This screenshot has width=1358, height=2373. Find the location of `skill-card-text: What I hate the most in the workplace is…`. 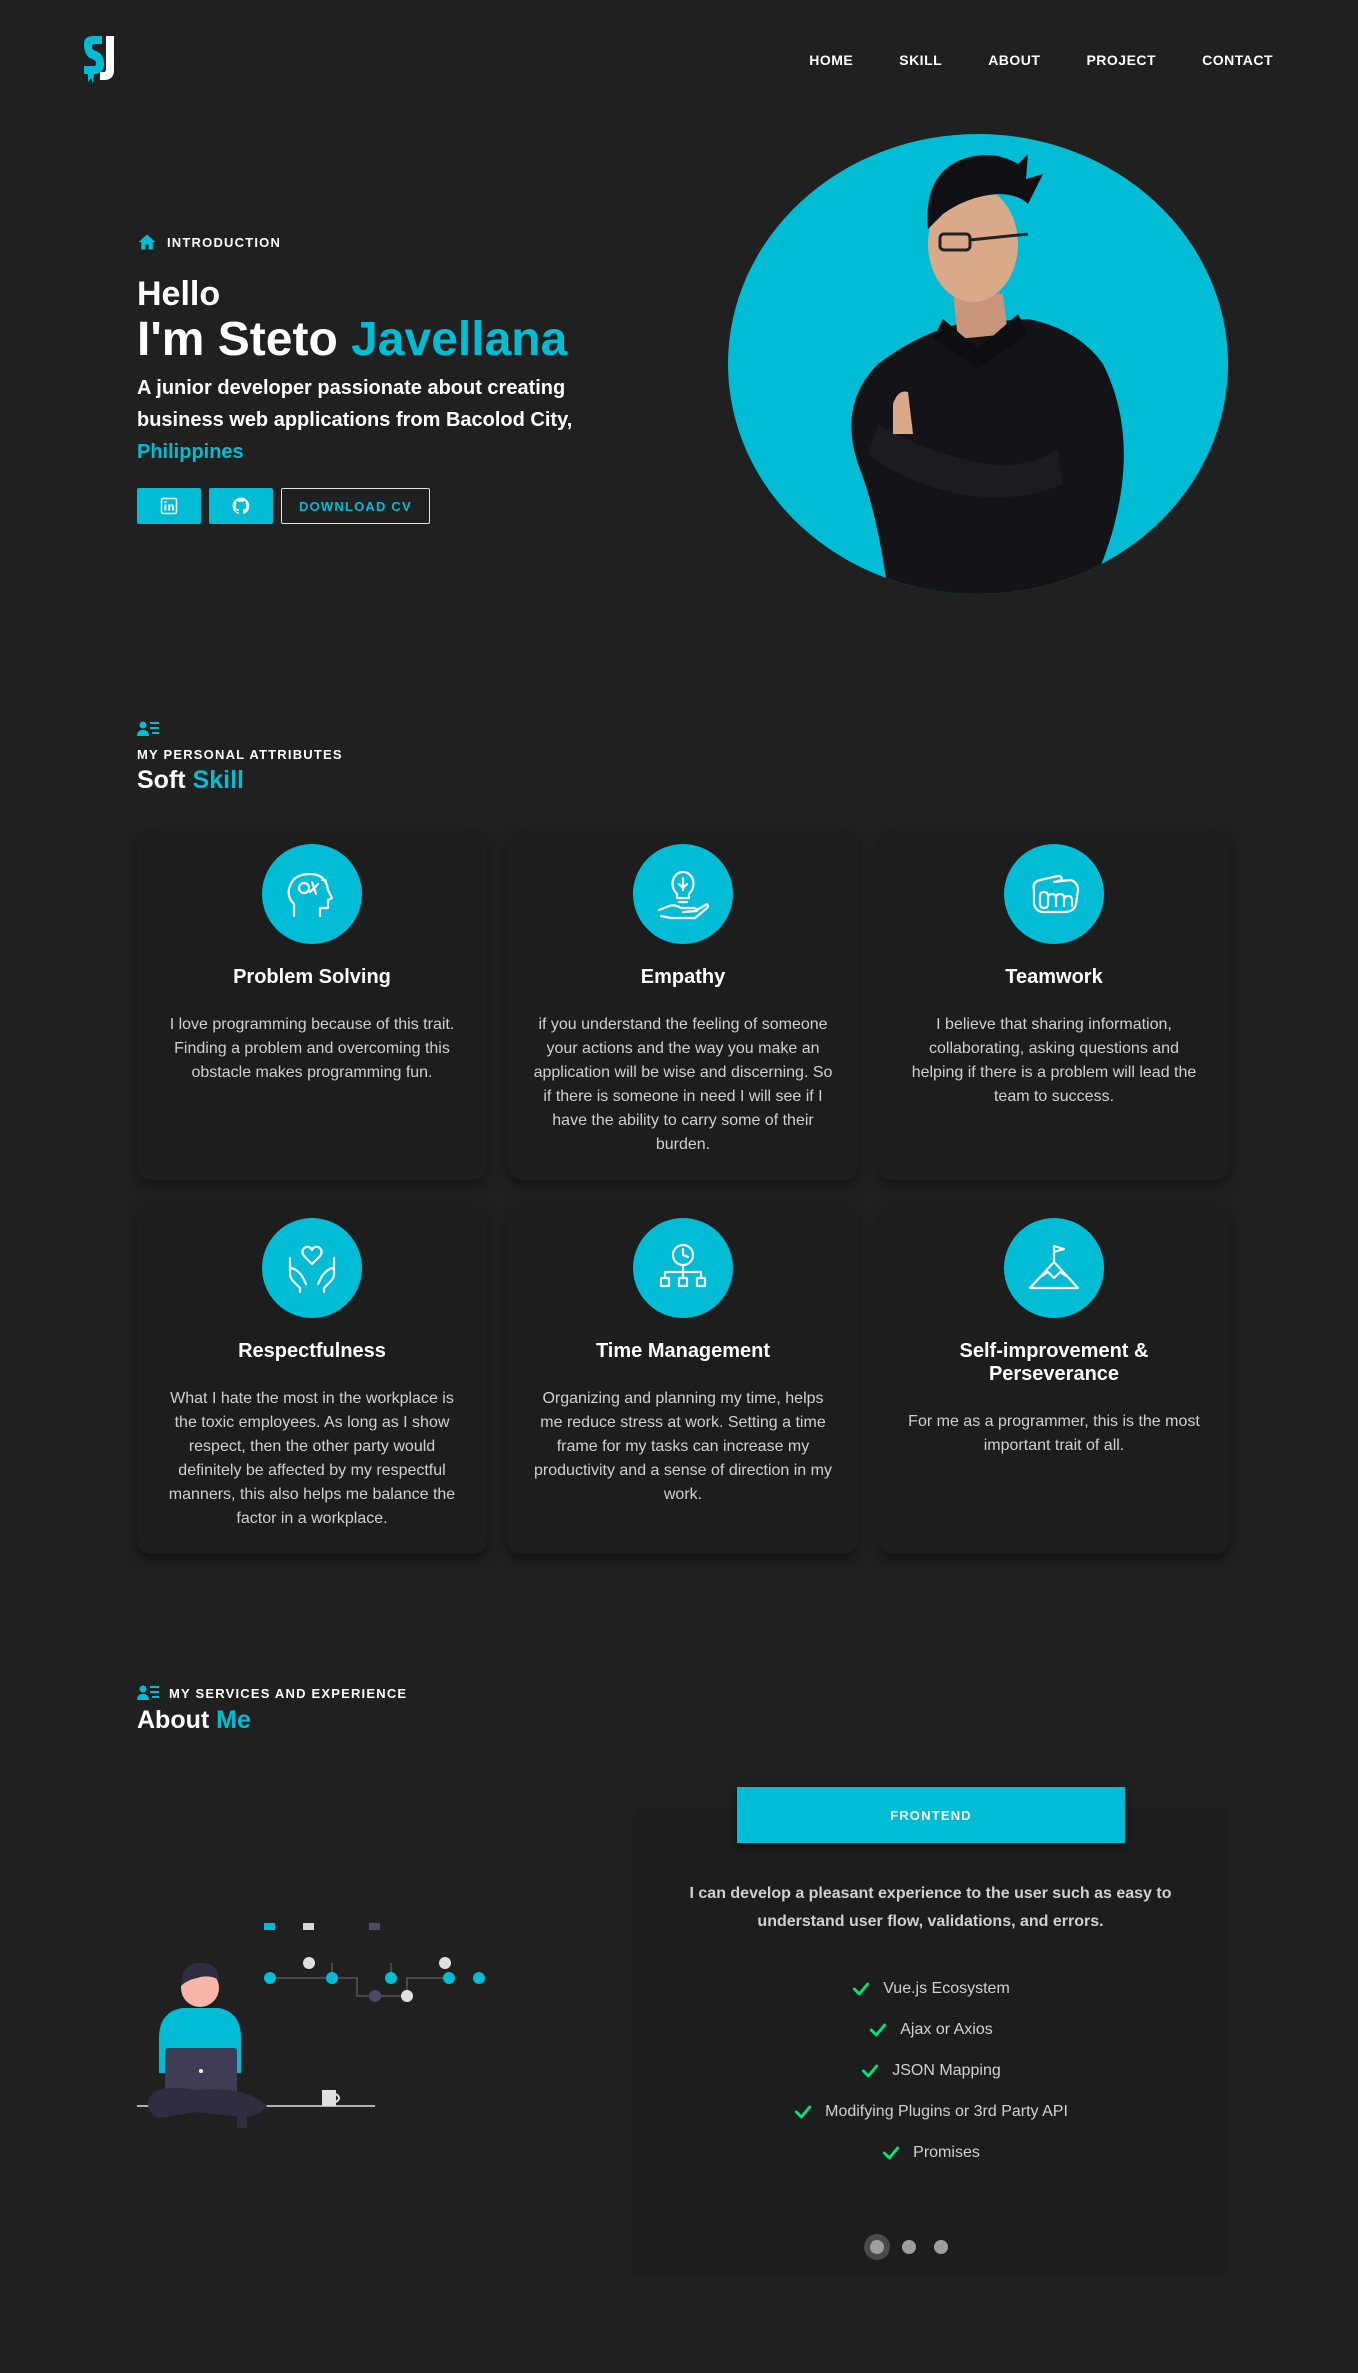

skill-card-text: What I hate the most in the workplace is… is located at coordinates (312, 1458).